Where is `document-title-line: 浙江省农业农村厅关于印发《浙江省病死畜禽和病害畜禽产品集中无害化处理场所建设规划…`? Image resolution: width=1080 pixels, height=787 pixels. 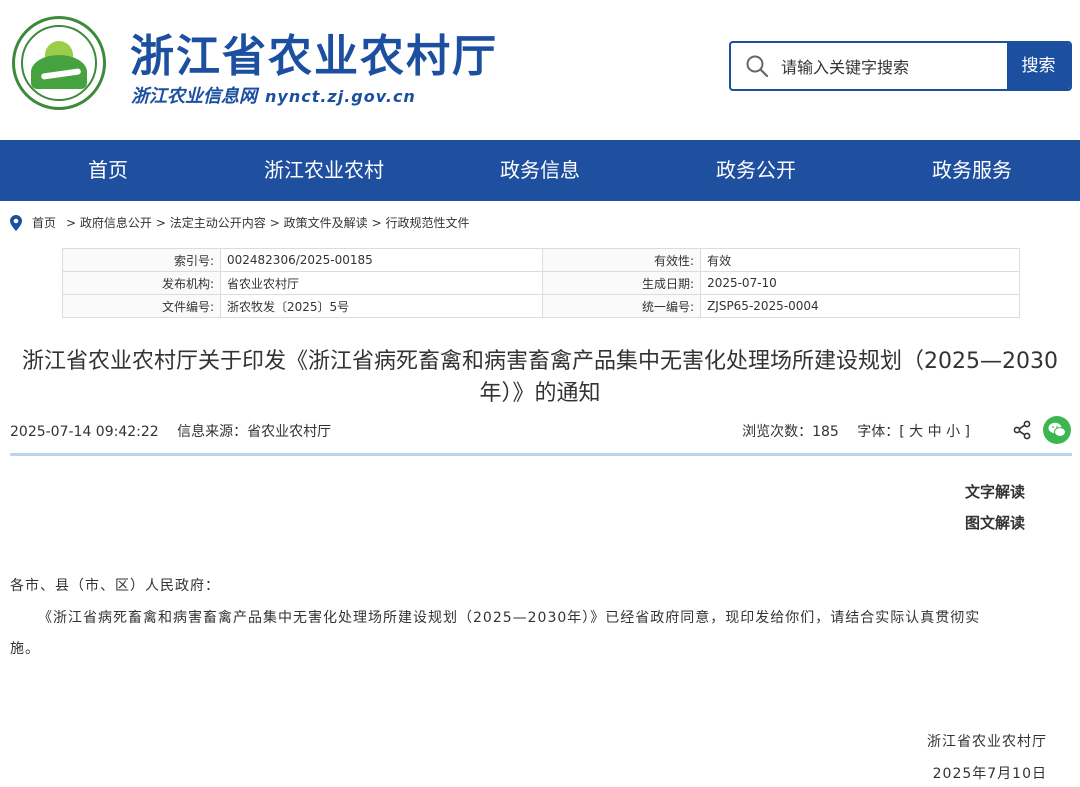
document-title-line: 浙江省农业农村厅关于印发《浙江省病死畜禽和病害畜禽产品集中无害化处理场所建设规划… is located at coordinates (540, 361).